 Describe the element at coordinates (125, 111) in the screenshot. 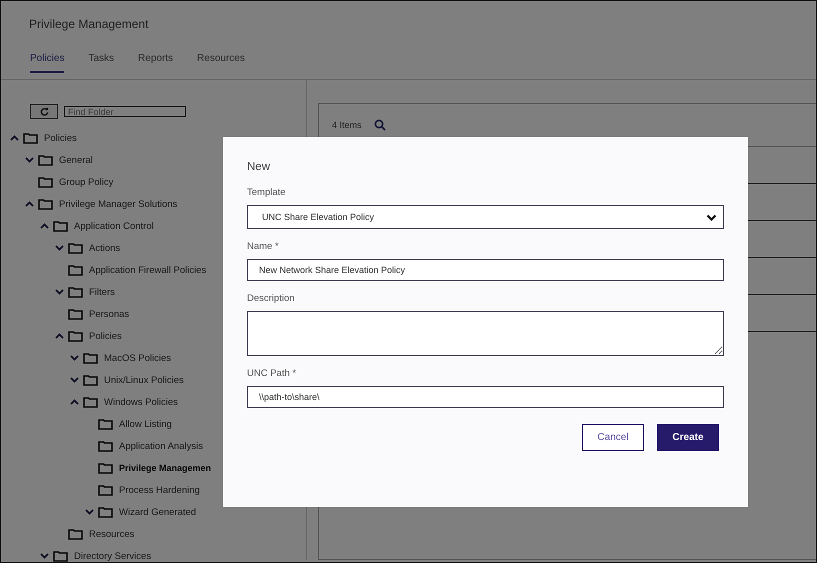

I see `find-folder-field: Find Folder` at that location.